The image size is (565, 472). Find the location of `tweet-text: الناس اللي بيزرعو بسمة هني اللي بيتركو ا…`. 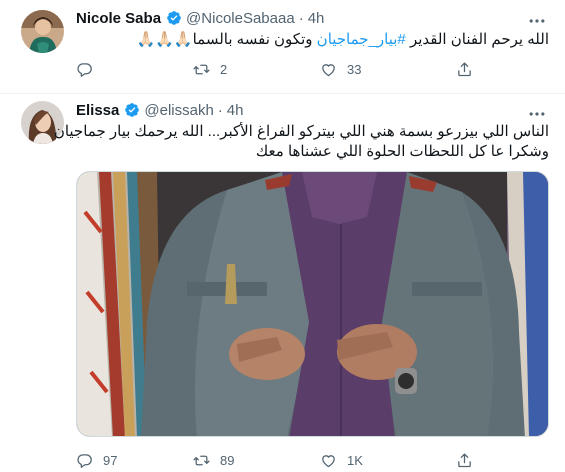

tweet-text: الناس اللي بيزرعو بسمة هني اللي بيتركو ا… is located at coordinates (301, 142).